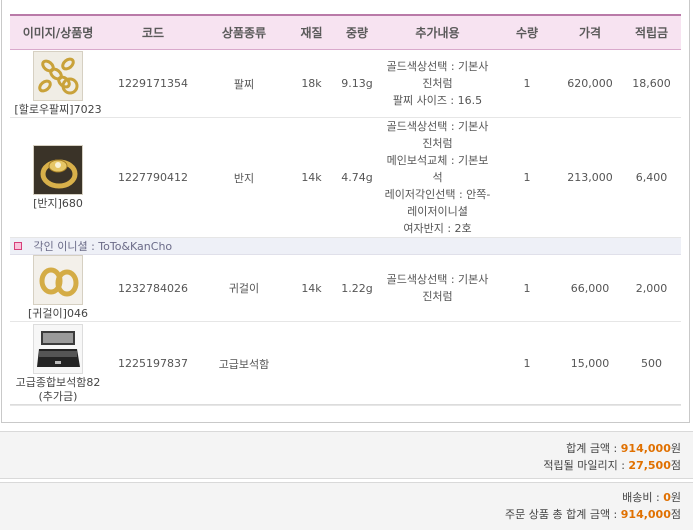  I want to click on product-weight: 1.22g, so click(357, 288).